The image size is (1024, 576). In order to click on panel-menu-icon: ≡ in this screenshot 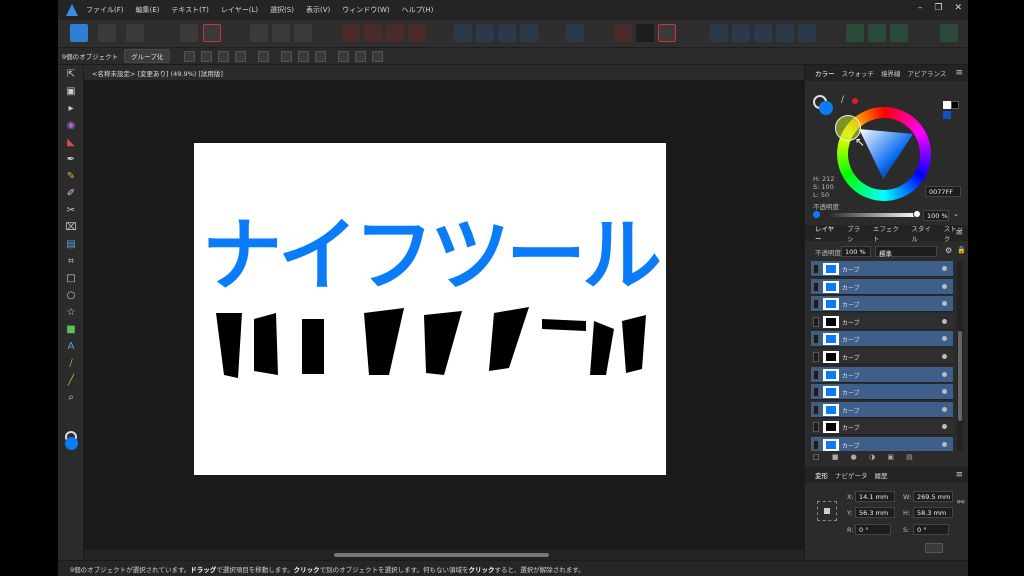, I will do `click(959, 73)`.